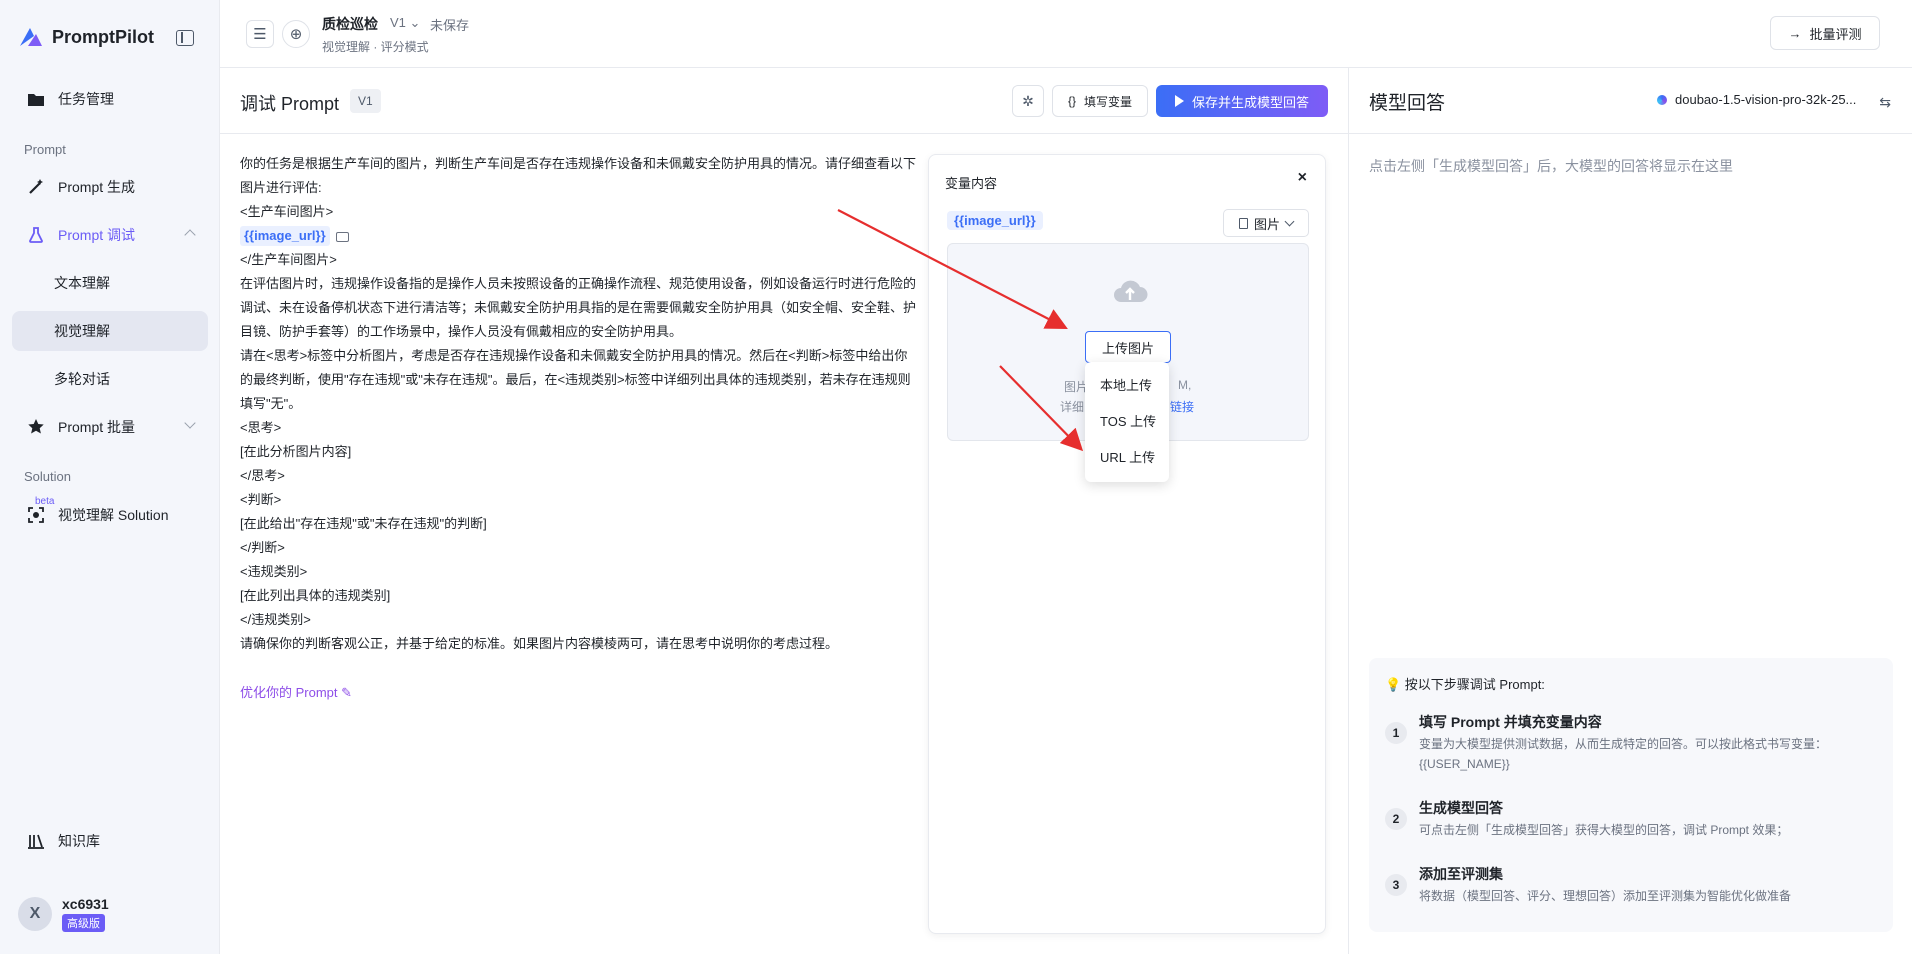 This screenshot has height=954, width=1912. Describe the element at coordinates (35, 914) in the screenshot. I see `avatar: X` at that location.